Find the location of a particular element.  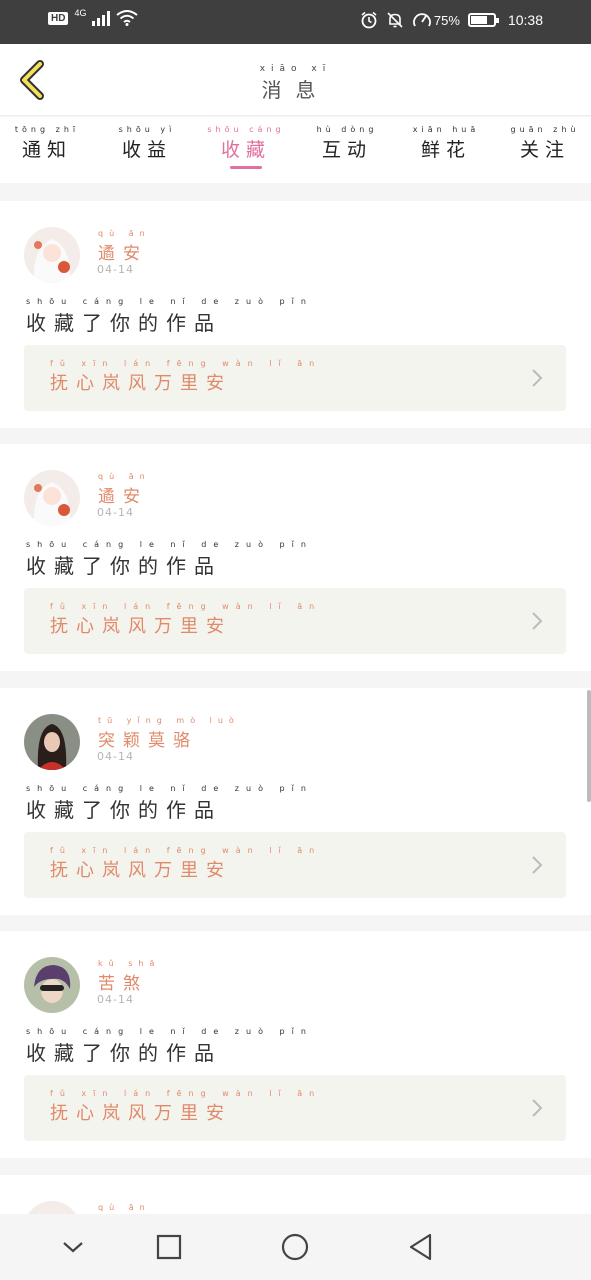

status-left: HD 4G is located at coordinates (93, 17).